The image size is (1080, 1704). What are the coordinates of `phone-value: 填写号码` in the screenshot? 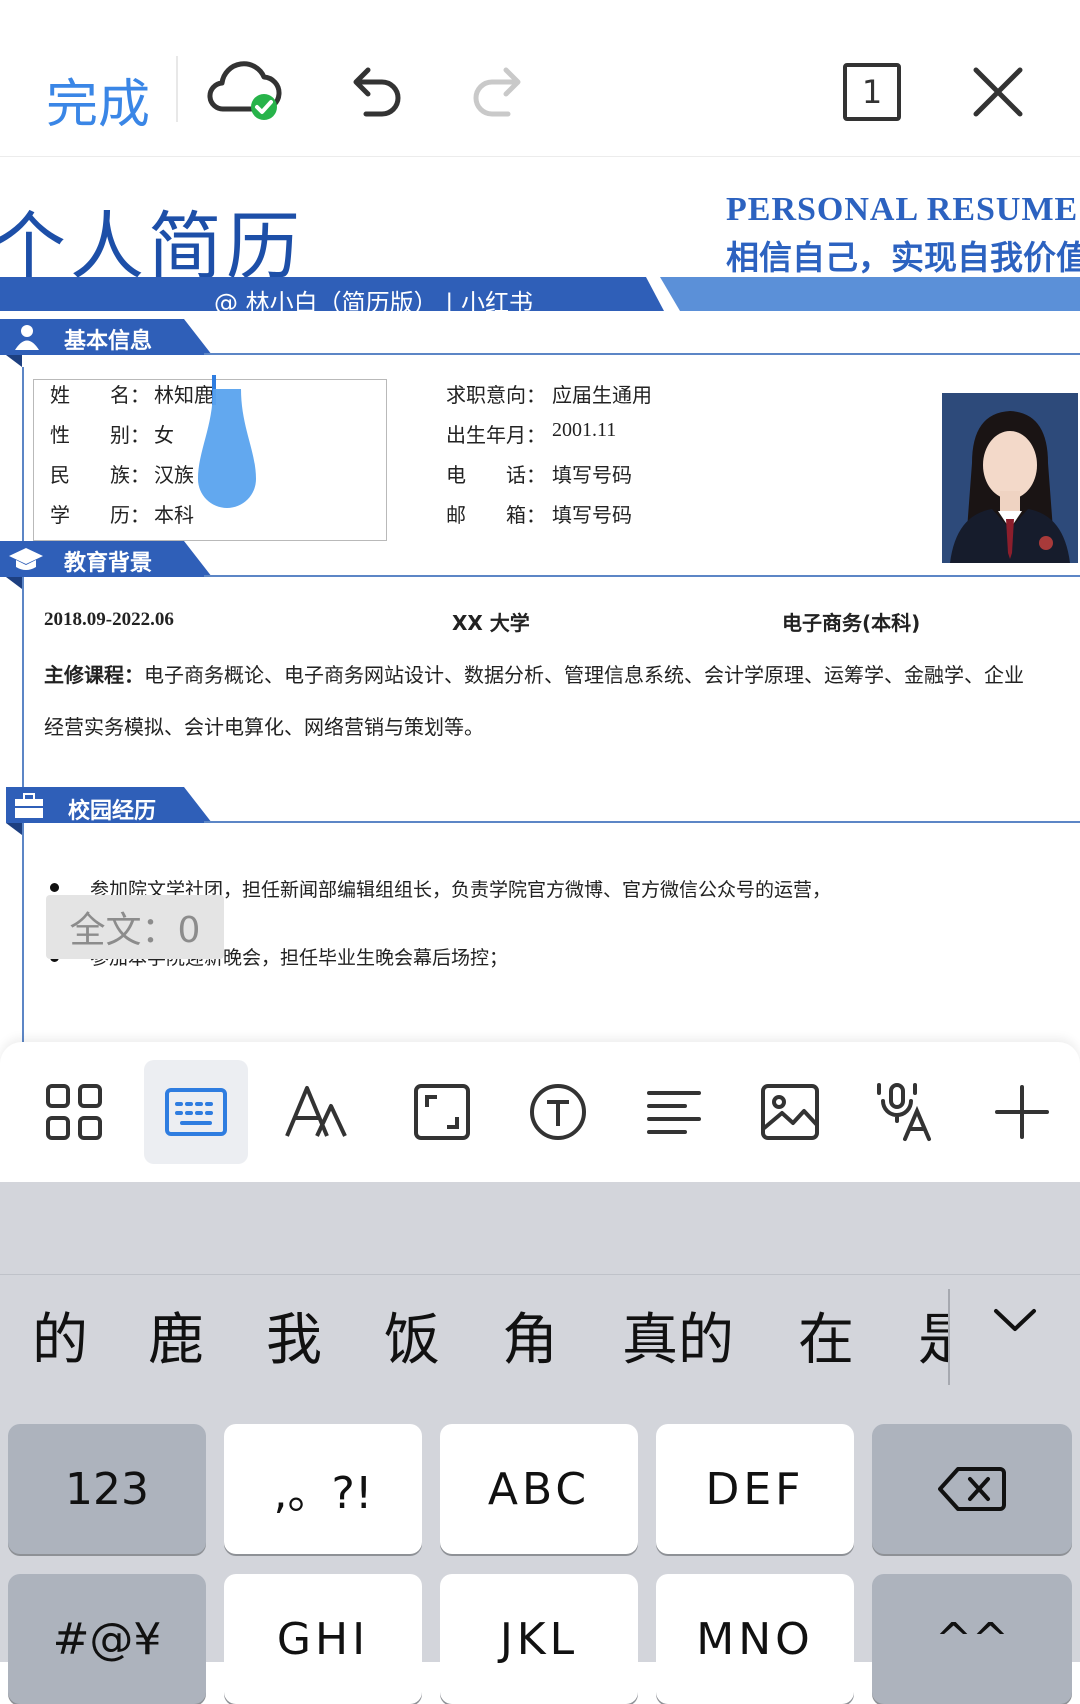 It's located at (592, 473).